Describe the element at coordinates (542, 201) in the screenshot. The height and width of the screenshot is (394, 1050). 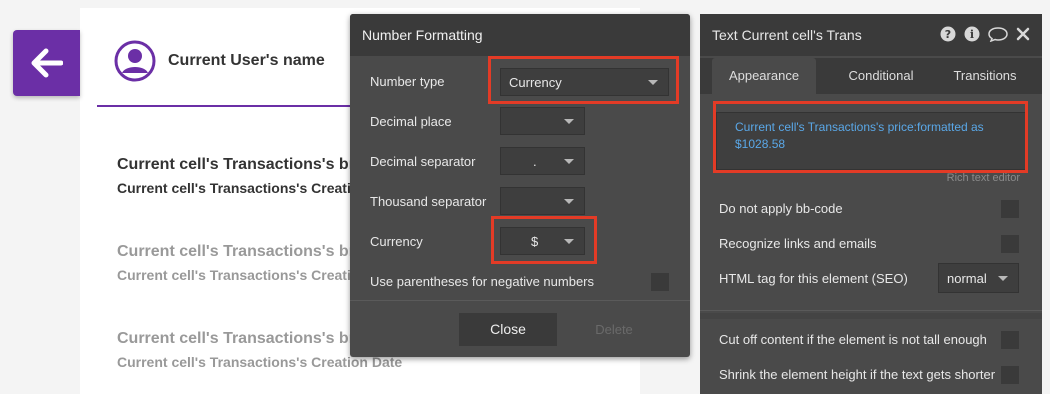
I see `thousand-separator-dropdown` at that location.